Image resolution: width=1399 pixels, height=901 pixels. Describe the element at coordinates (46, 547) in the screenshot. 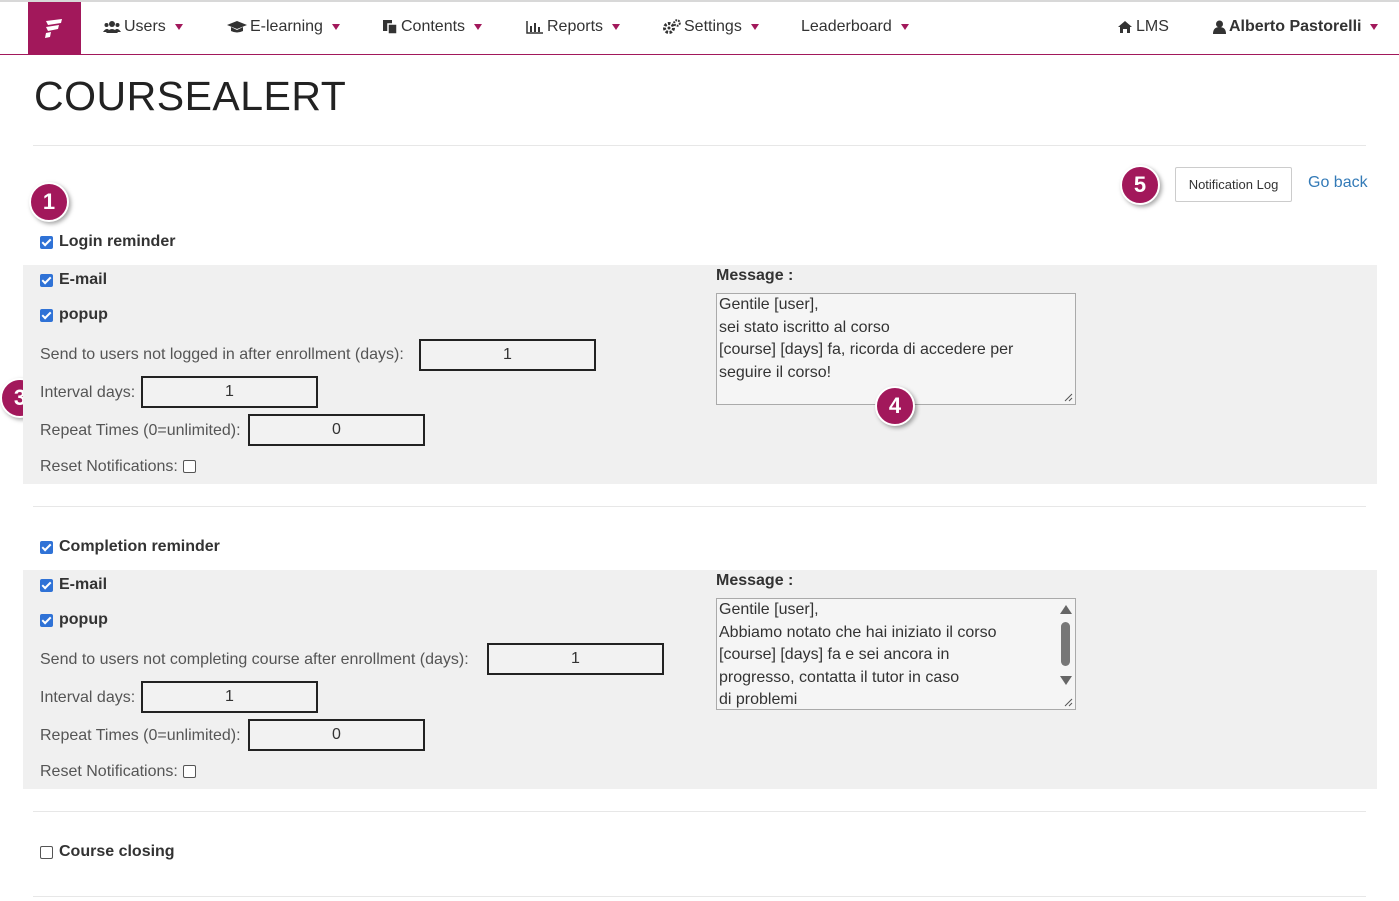

I see `completion-reminder-checkbox` at that location.